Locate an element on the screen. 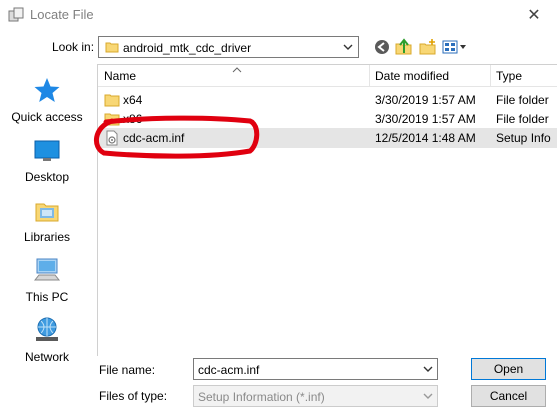 Image resolution: width=557 pixels, height=413 pixels. libraries-icon is located at coordinates (47, 212).